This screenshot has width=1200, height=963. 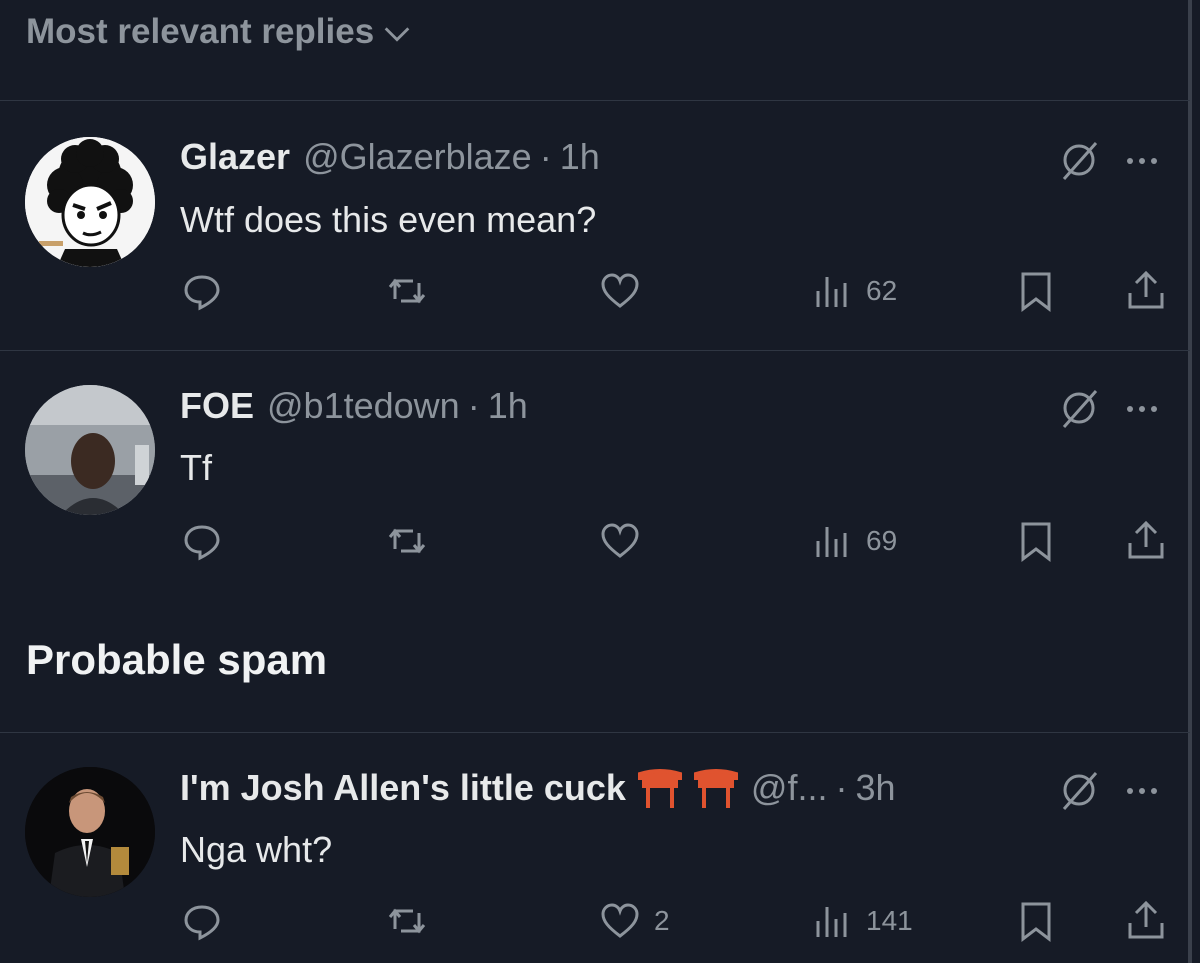 I want to click on action-bar: 2 141, so click(x=675, y=921).